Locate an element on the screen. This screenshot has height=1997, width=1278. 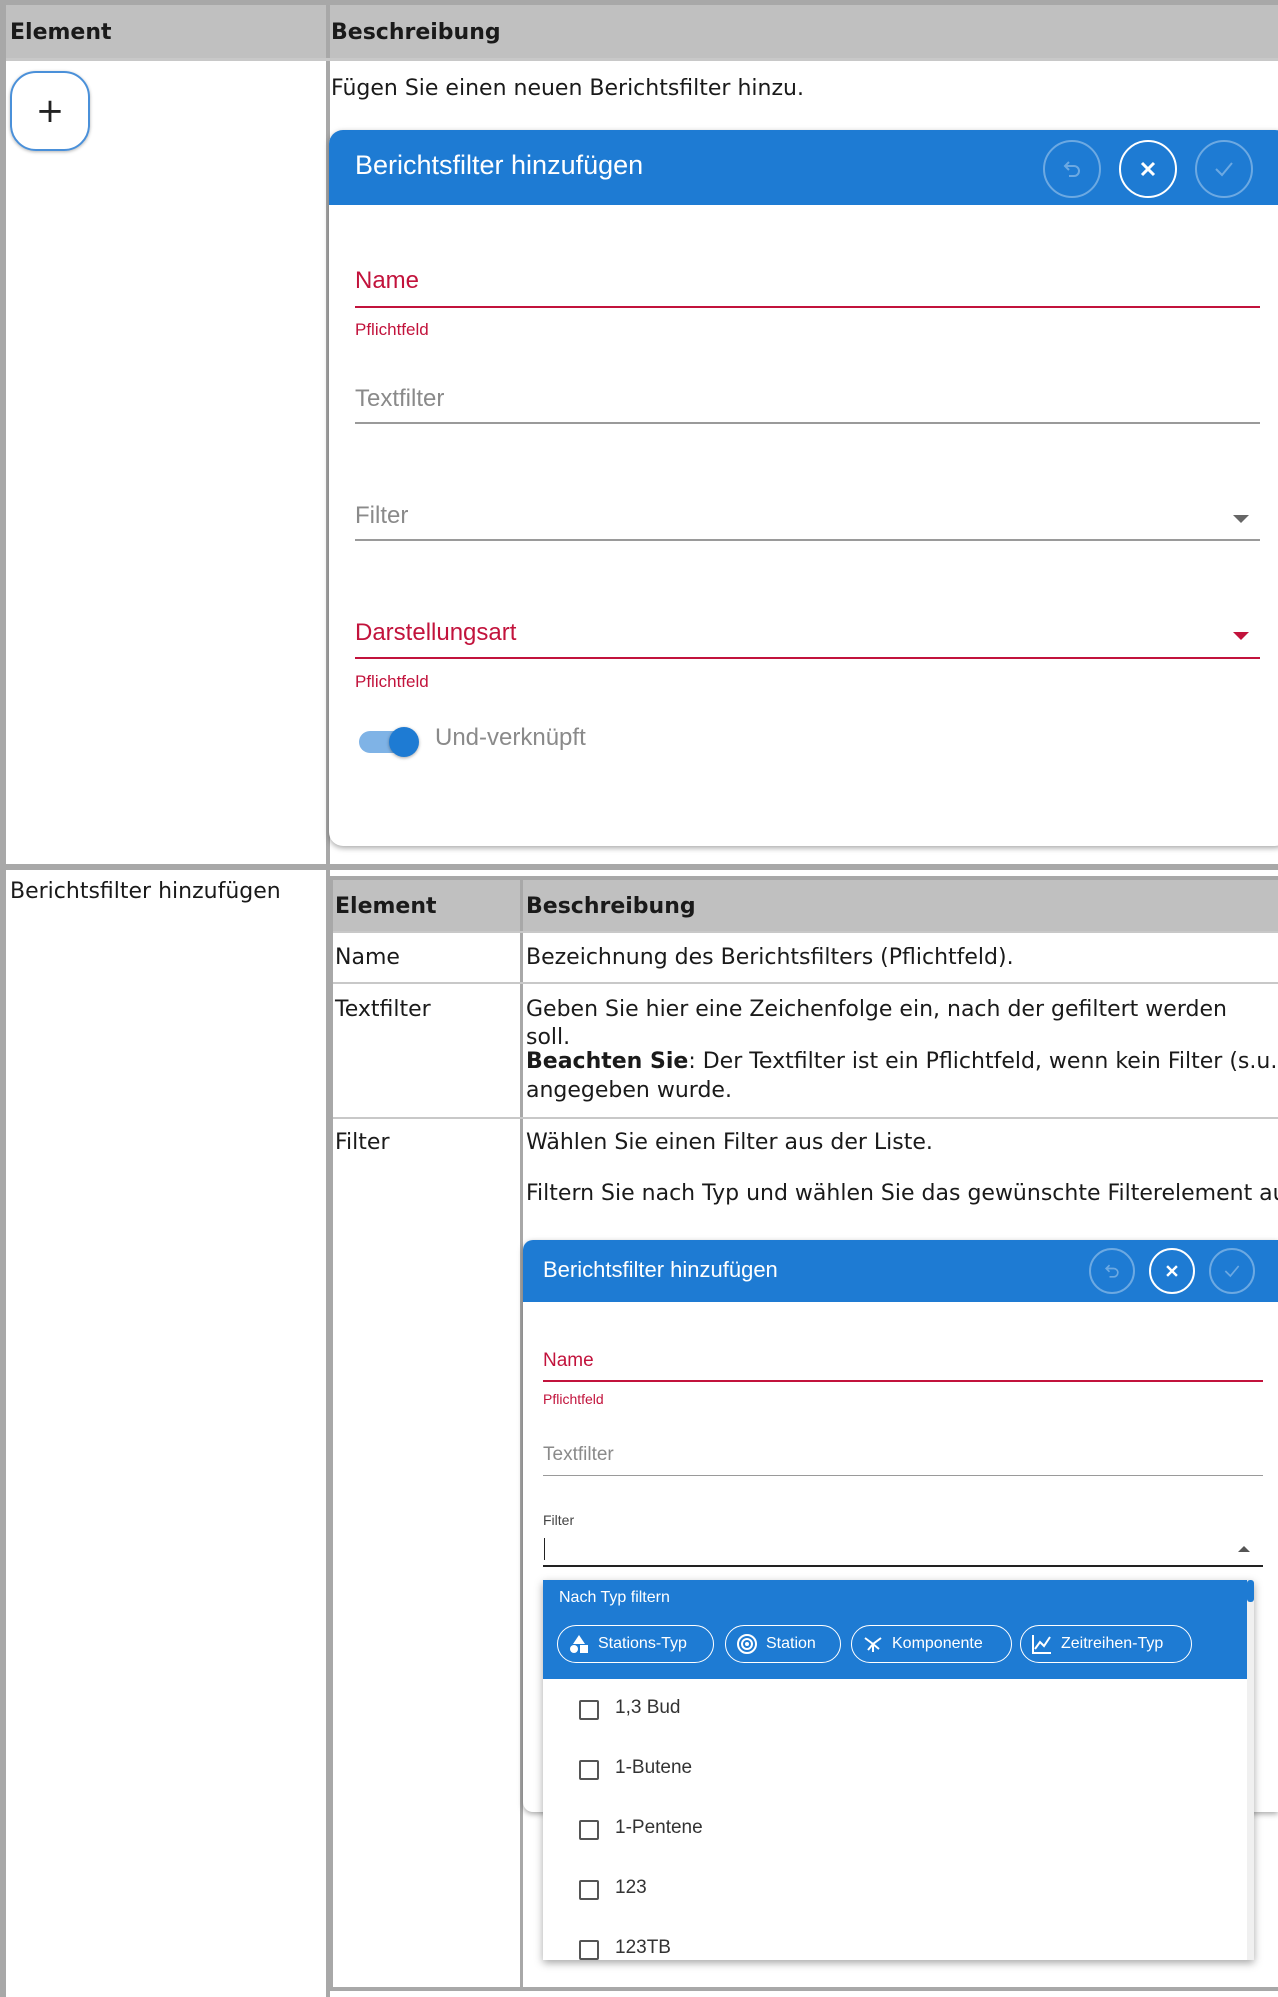
dialog-title: Berichtsfilter hinzufügen is located at coordinates (499, 165).